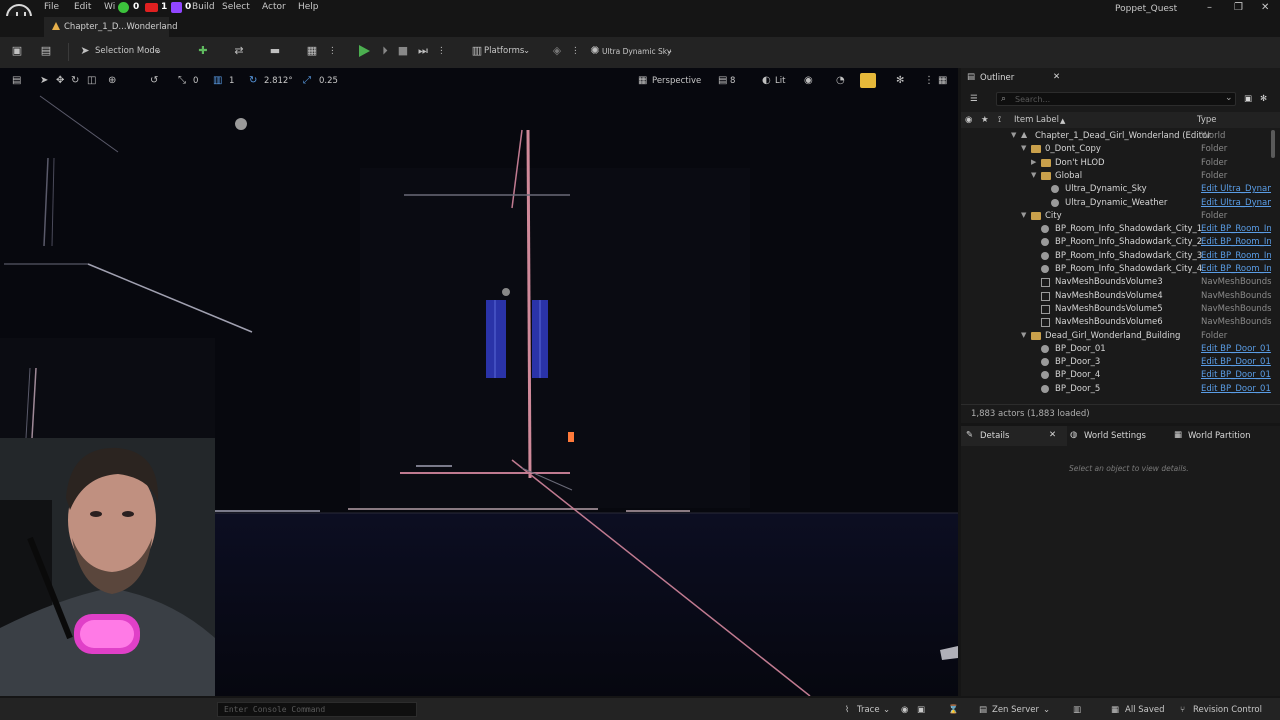 This screenshot has height=720, width=1280. Describe the element at coordinates (253, 80) in the screenshot. I see `rotation-snap-icon: ↻` at that location.